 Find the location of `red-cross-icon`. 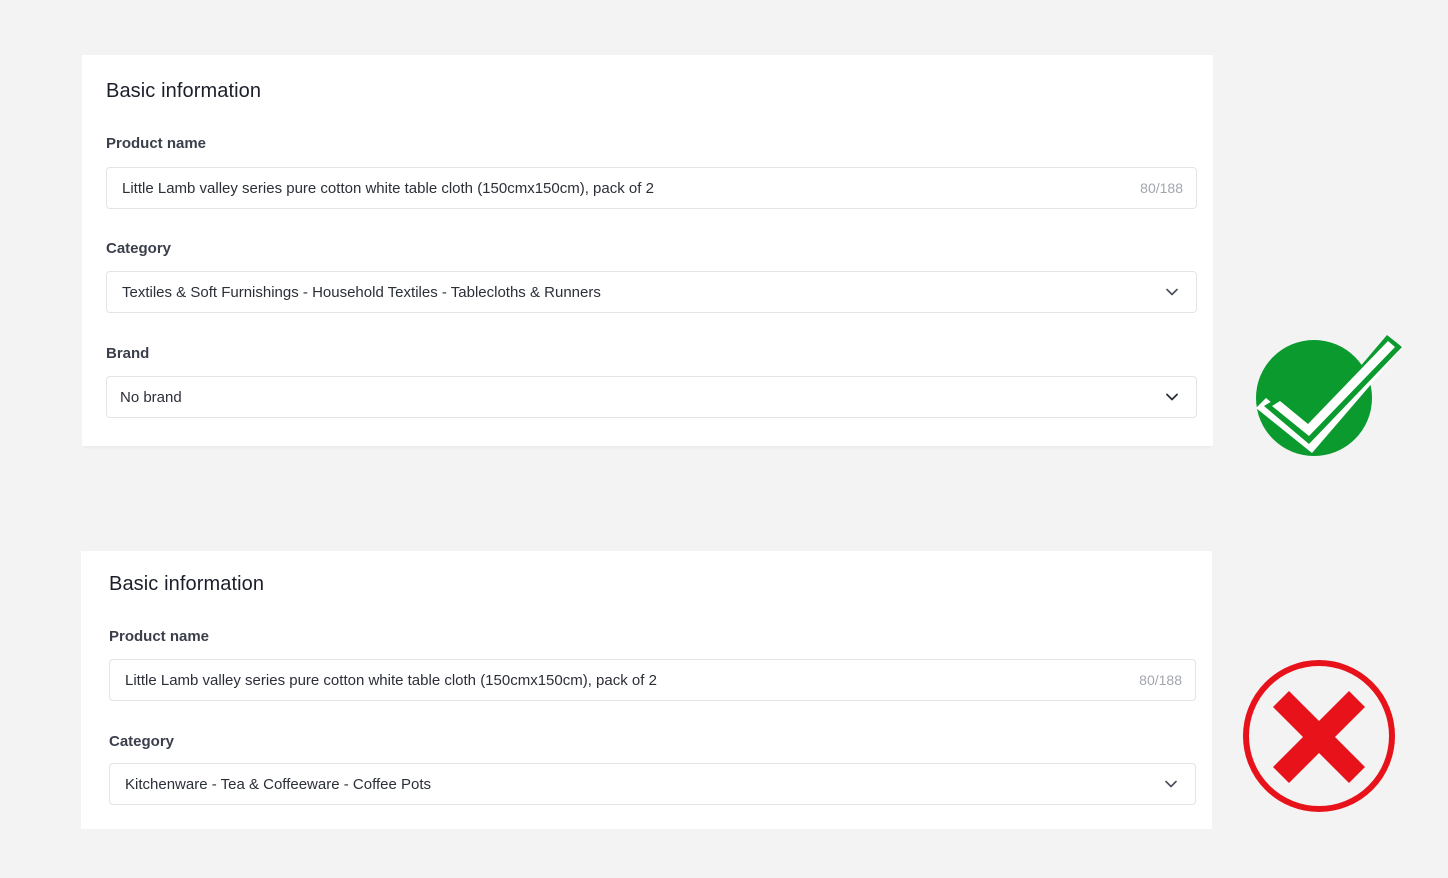

red-cross-icon is located at coordinates (1319, 739).